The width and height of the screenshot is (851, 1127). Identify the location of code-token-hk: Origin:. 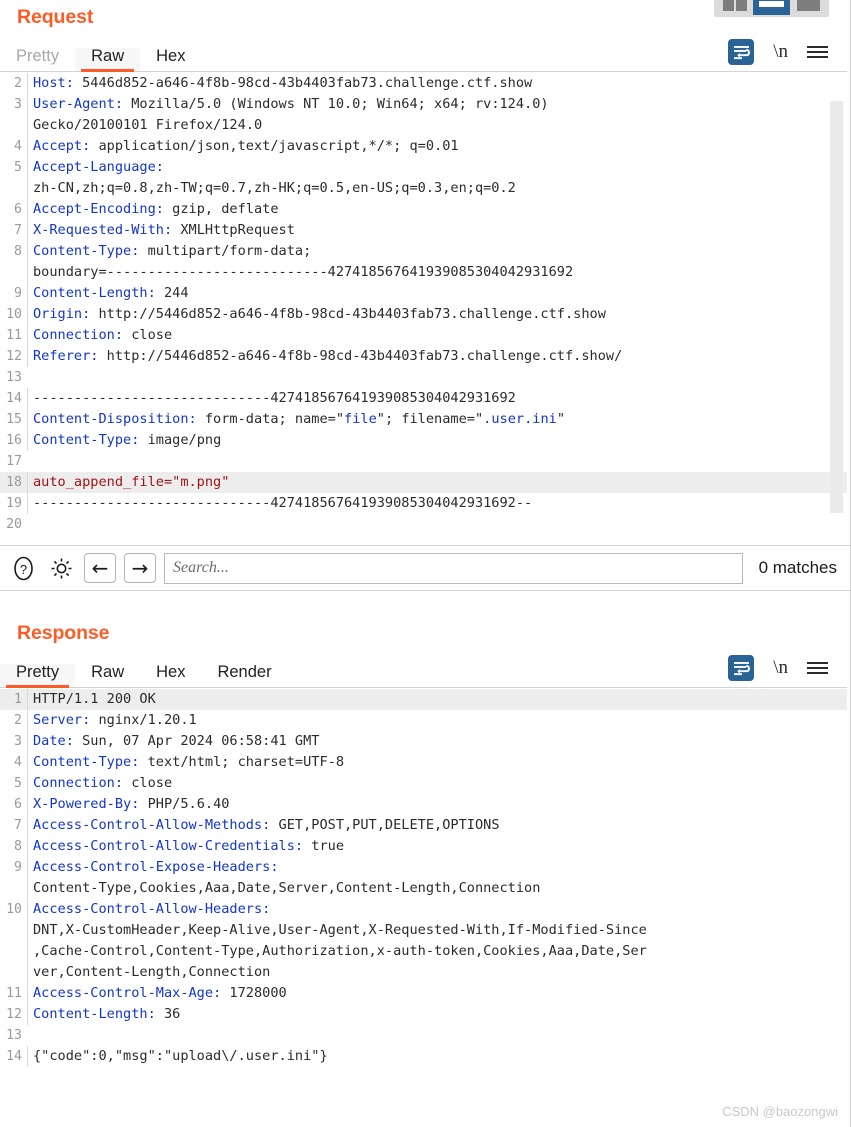
(62, 314).